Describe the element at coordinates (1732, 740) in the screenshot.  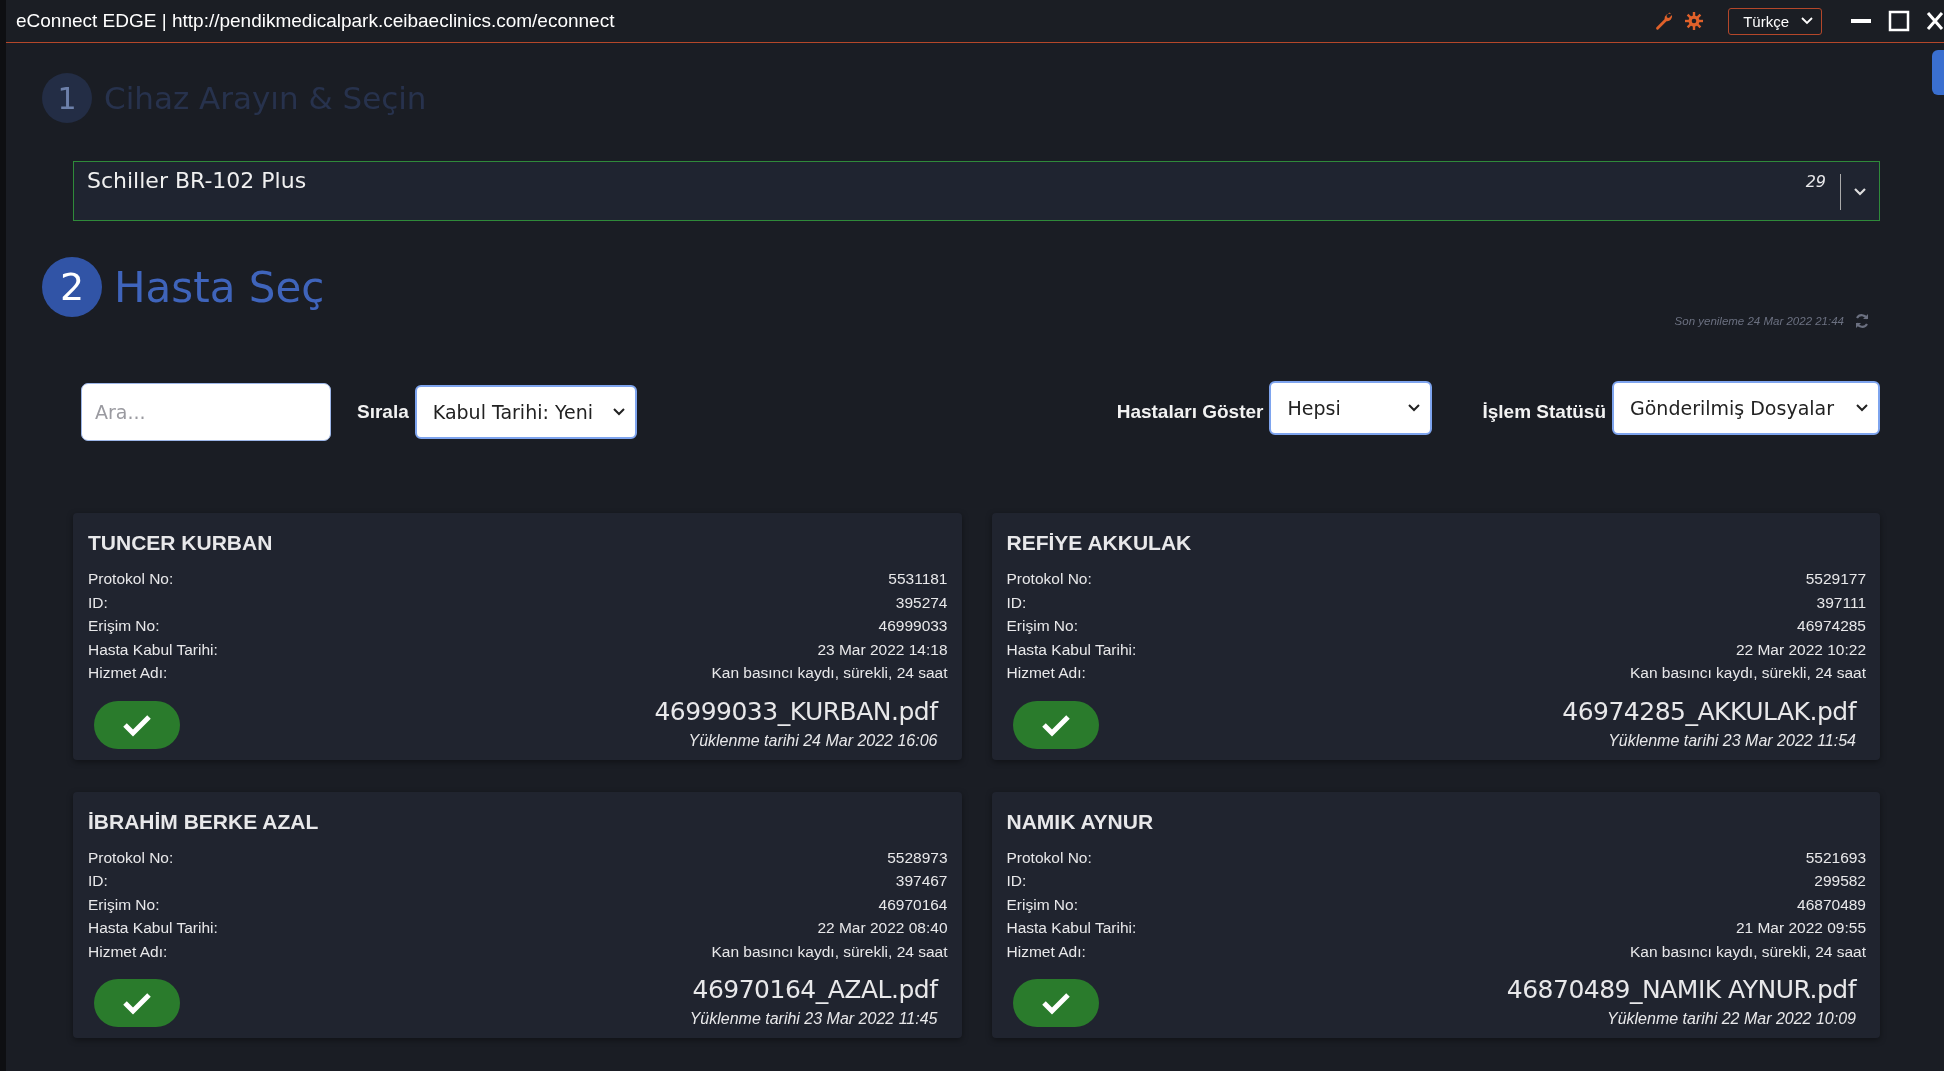
I see `upload-date: Yüklenme tarihi 23 Mar 2022 11:54` at that location.